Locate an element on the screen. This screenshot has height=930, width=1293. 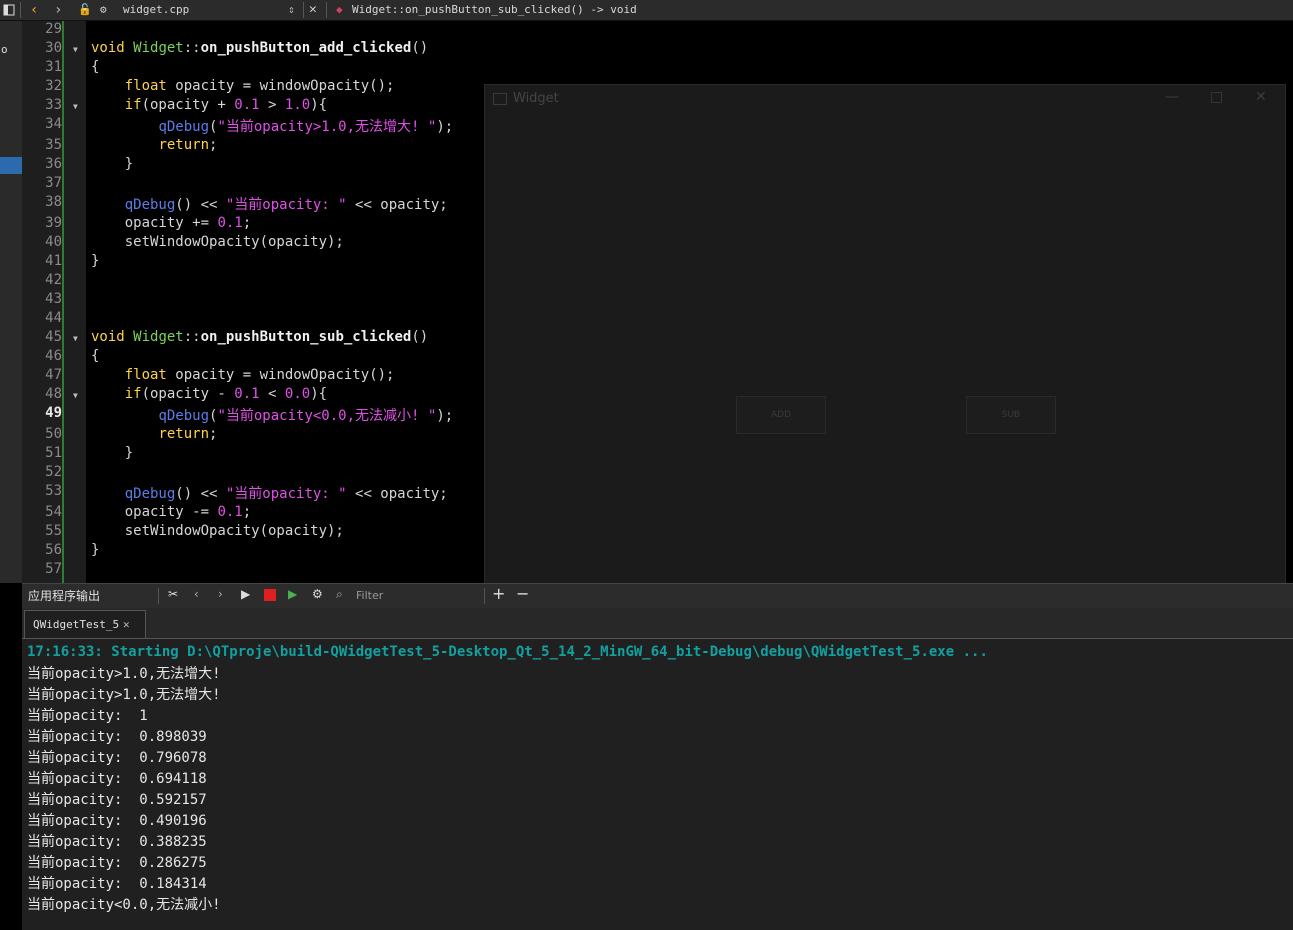
file-combo-arrows-icon: ⇕ is located at coordinates (291, 10).